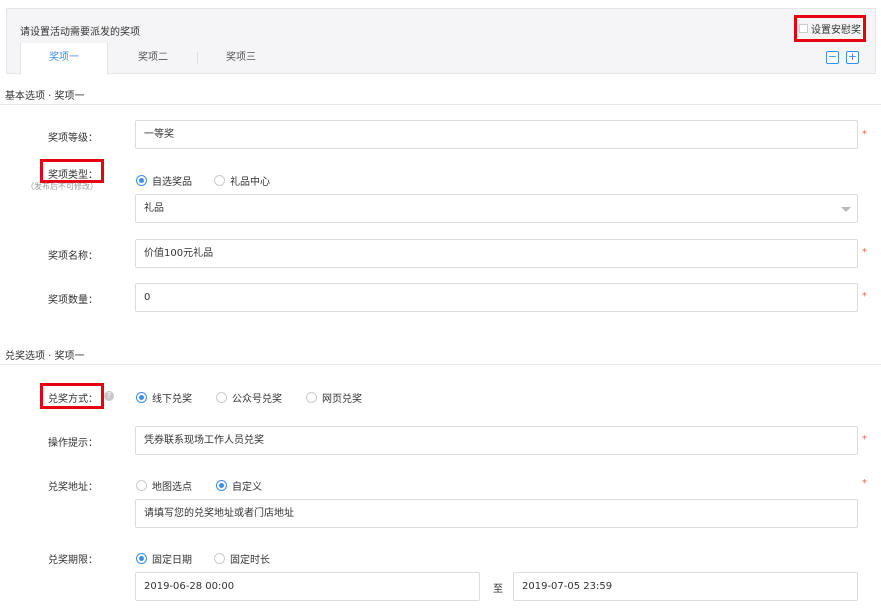 The width and height of the screenshot is (881, 608). Describe the element at coordinates (846, 209) in the screenshot. I see `chevron-down-icon` at that location.